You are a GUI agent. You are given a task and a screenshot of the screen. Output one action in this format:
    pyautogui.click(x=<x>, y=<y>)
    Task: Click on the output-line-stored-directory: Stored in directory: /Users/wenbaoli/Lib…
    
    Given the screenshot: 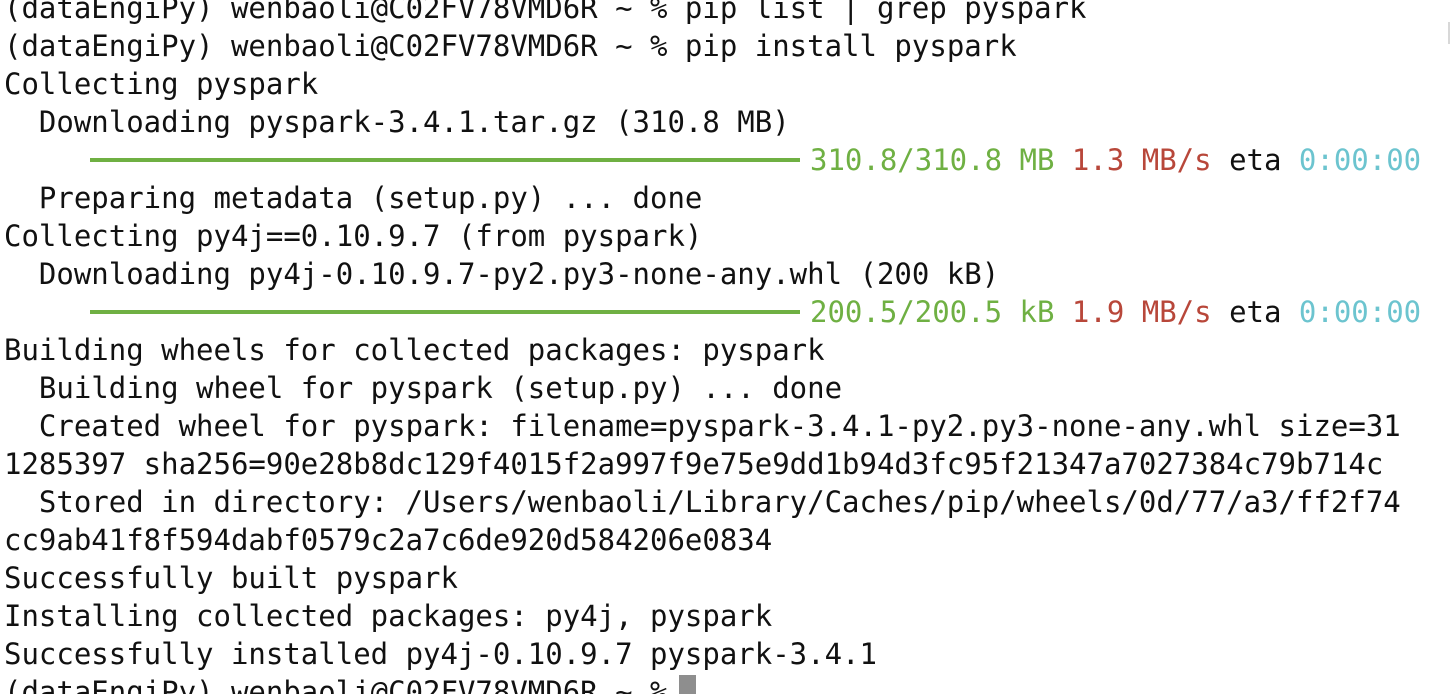 What is the action you would take?
    pyautogui.click(x=702, y=502)
    